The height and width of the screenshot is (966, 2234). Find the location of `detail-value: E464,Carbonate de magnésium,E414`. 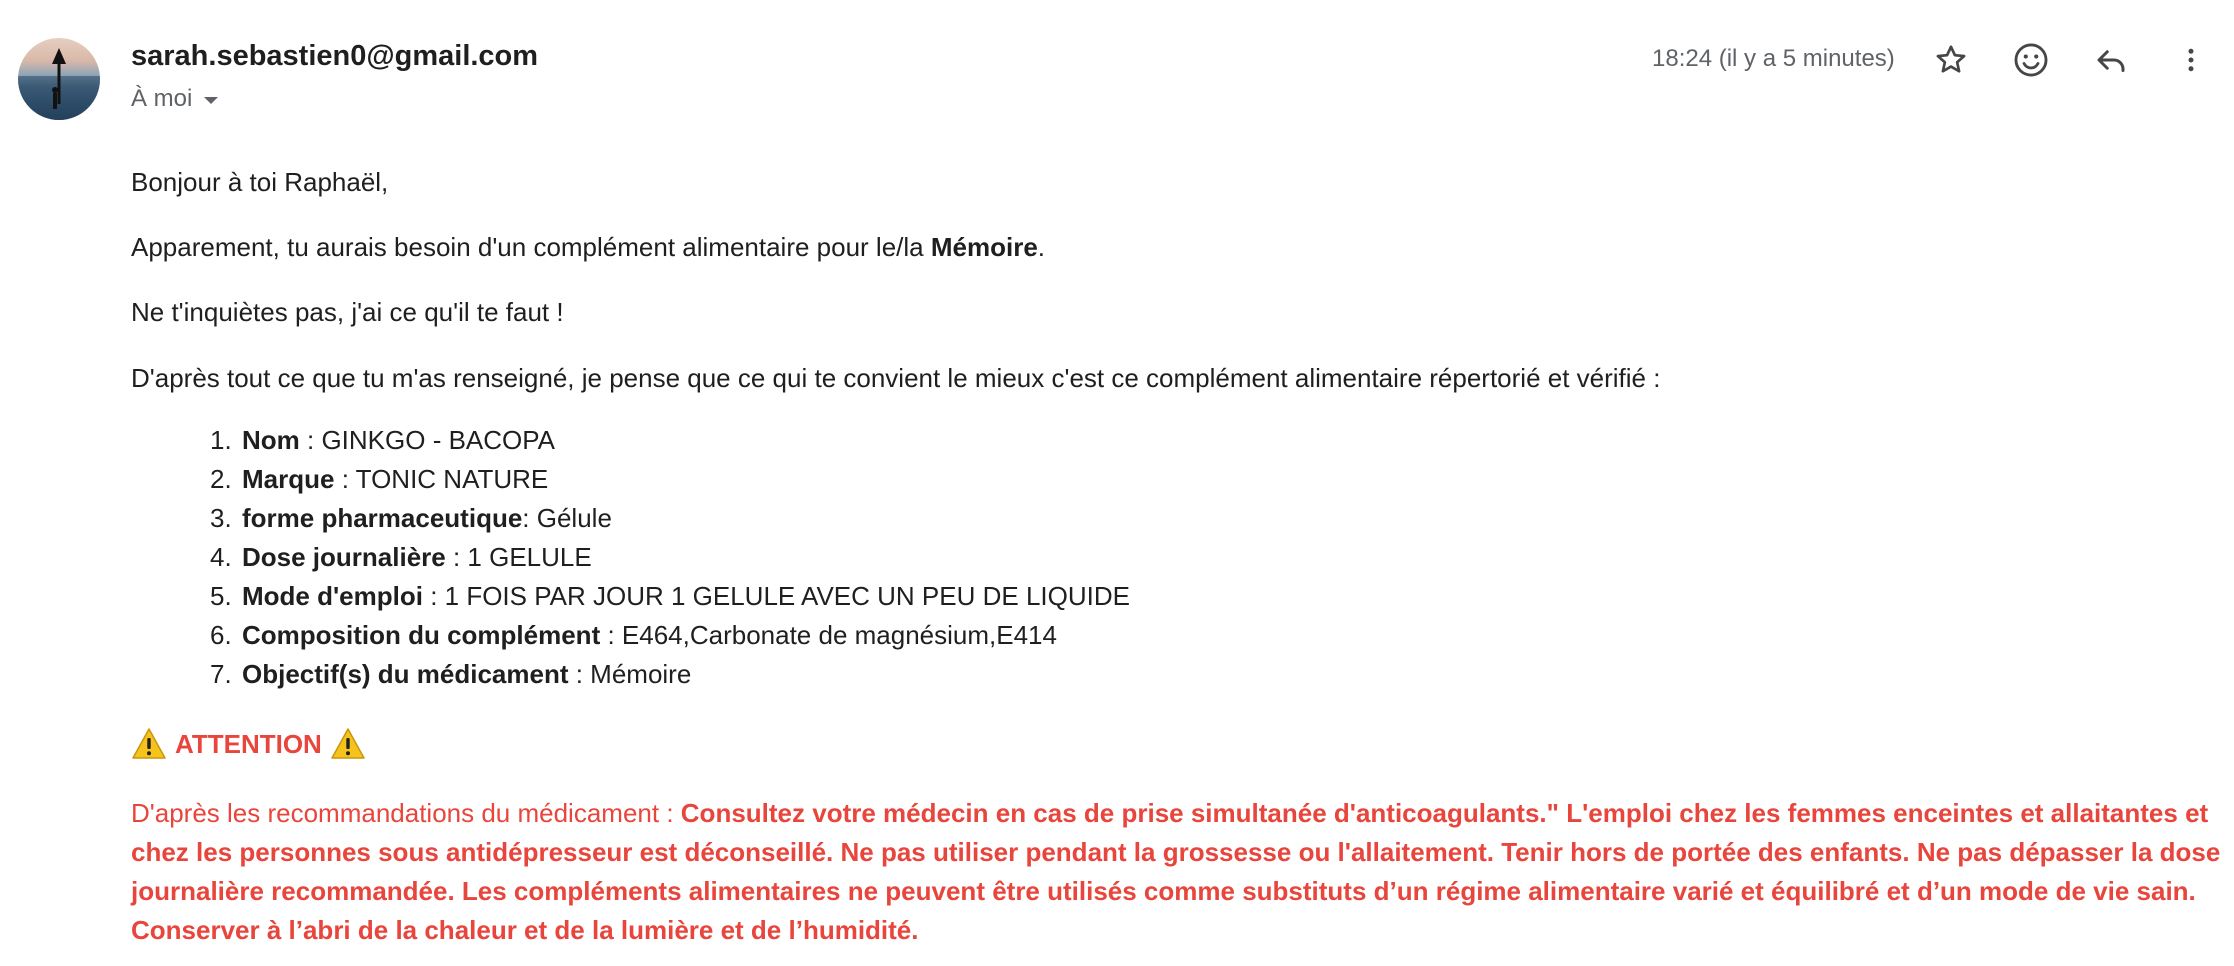

detail-value: E464,Carbonate de magnésium,E414 is located at coordinates (839, 635).